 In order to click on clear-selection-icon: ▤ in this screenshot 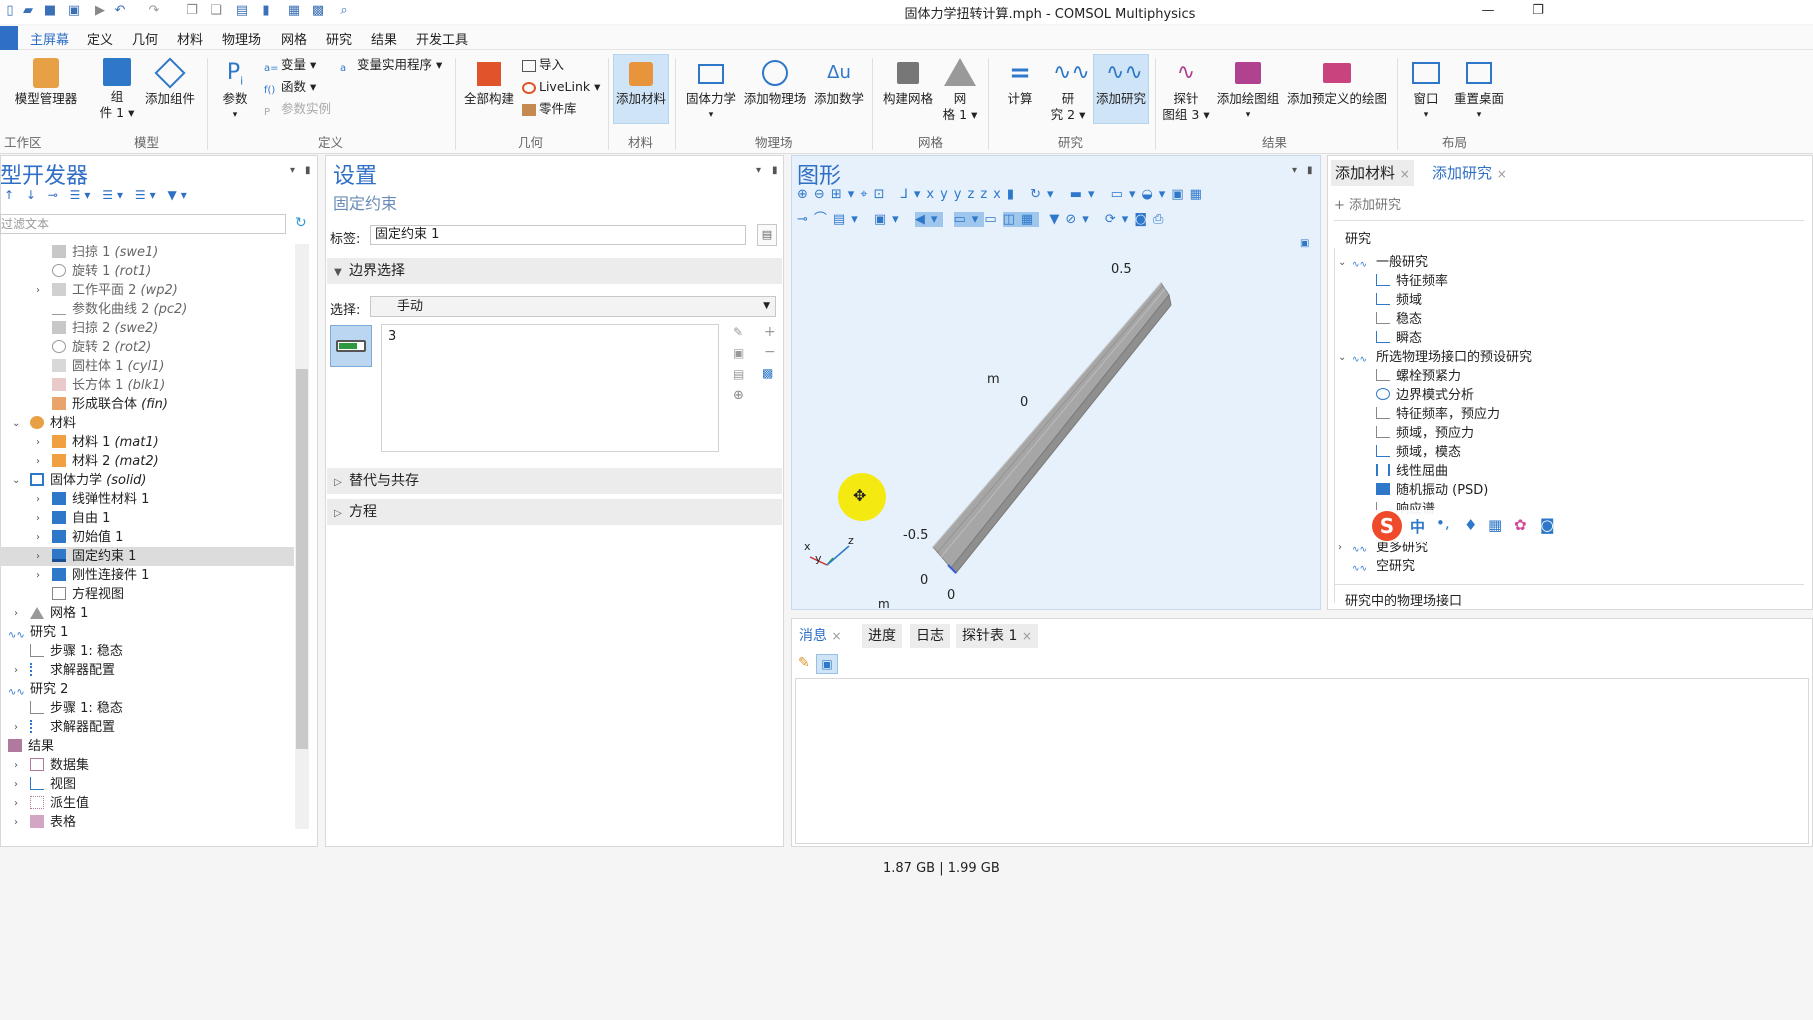, I will do `click(738, 374)`.